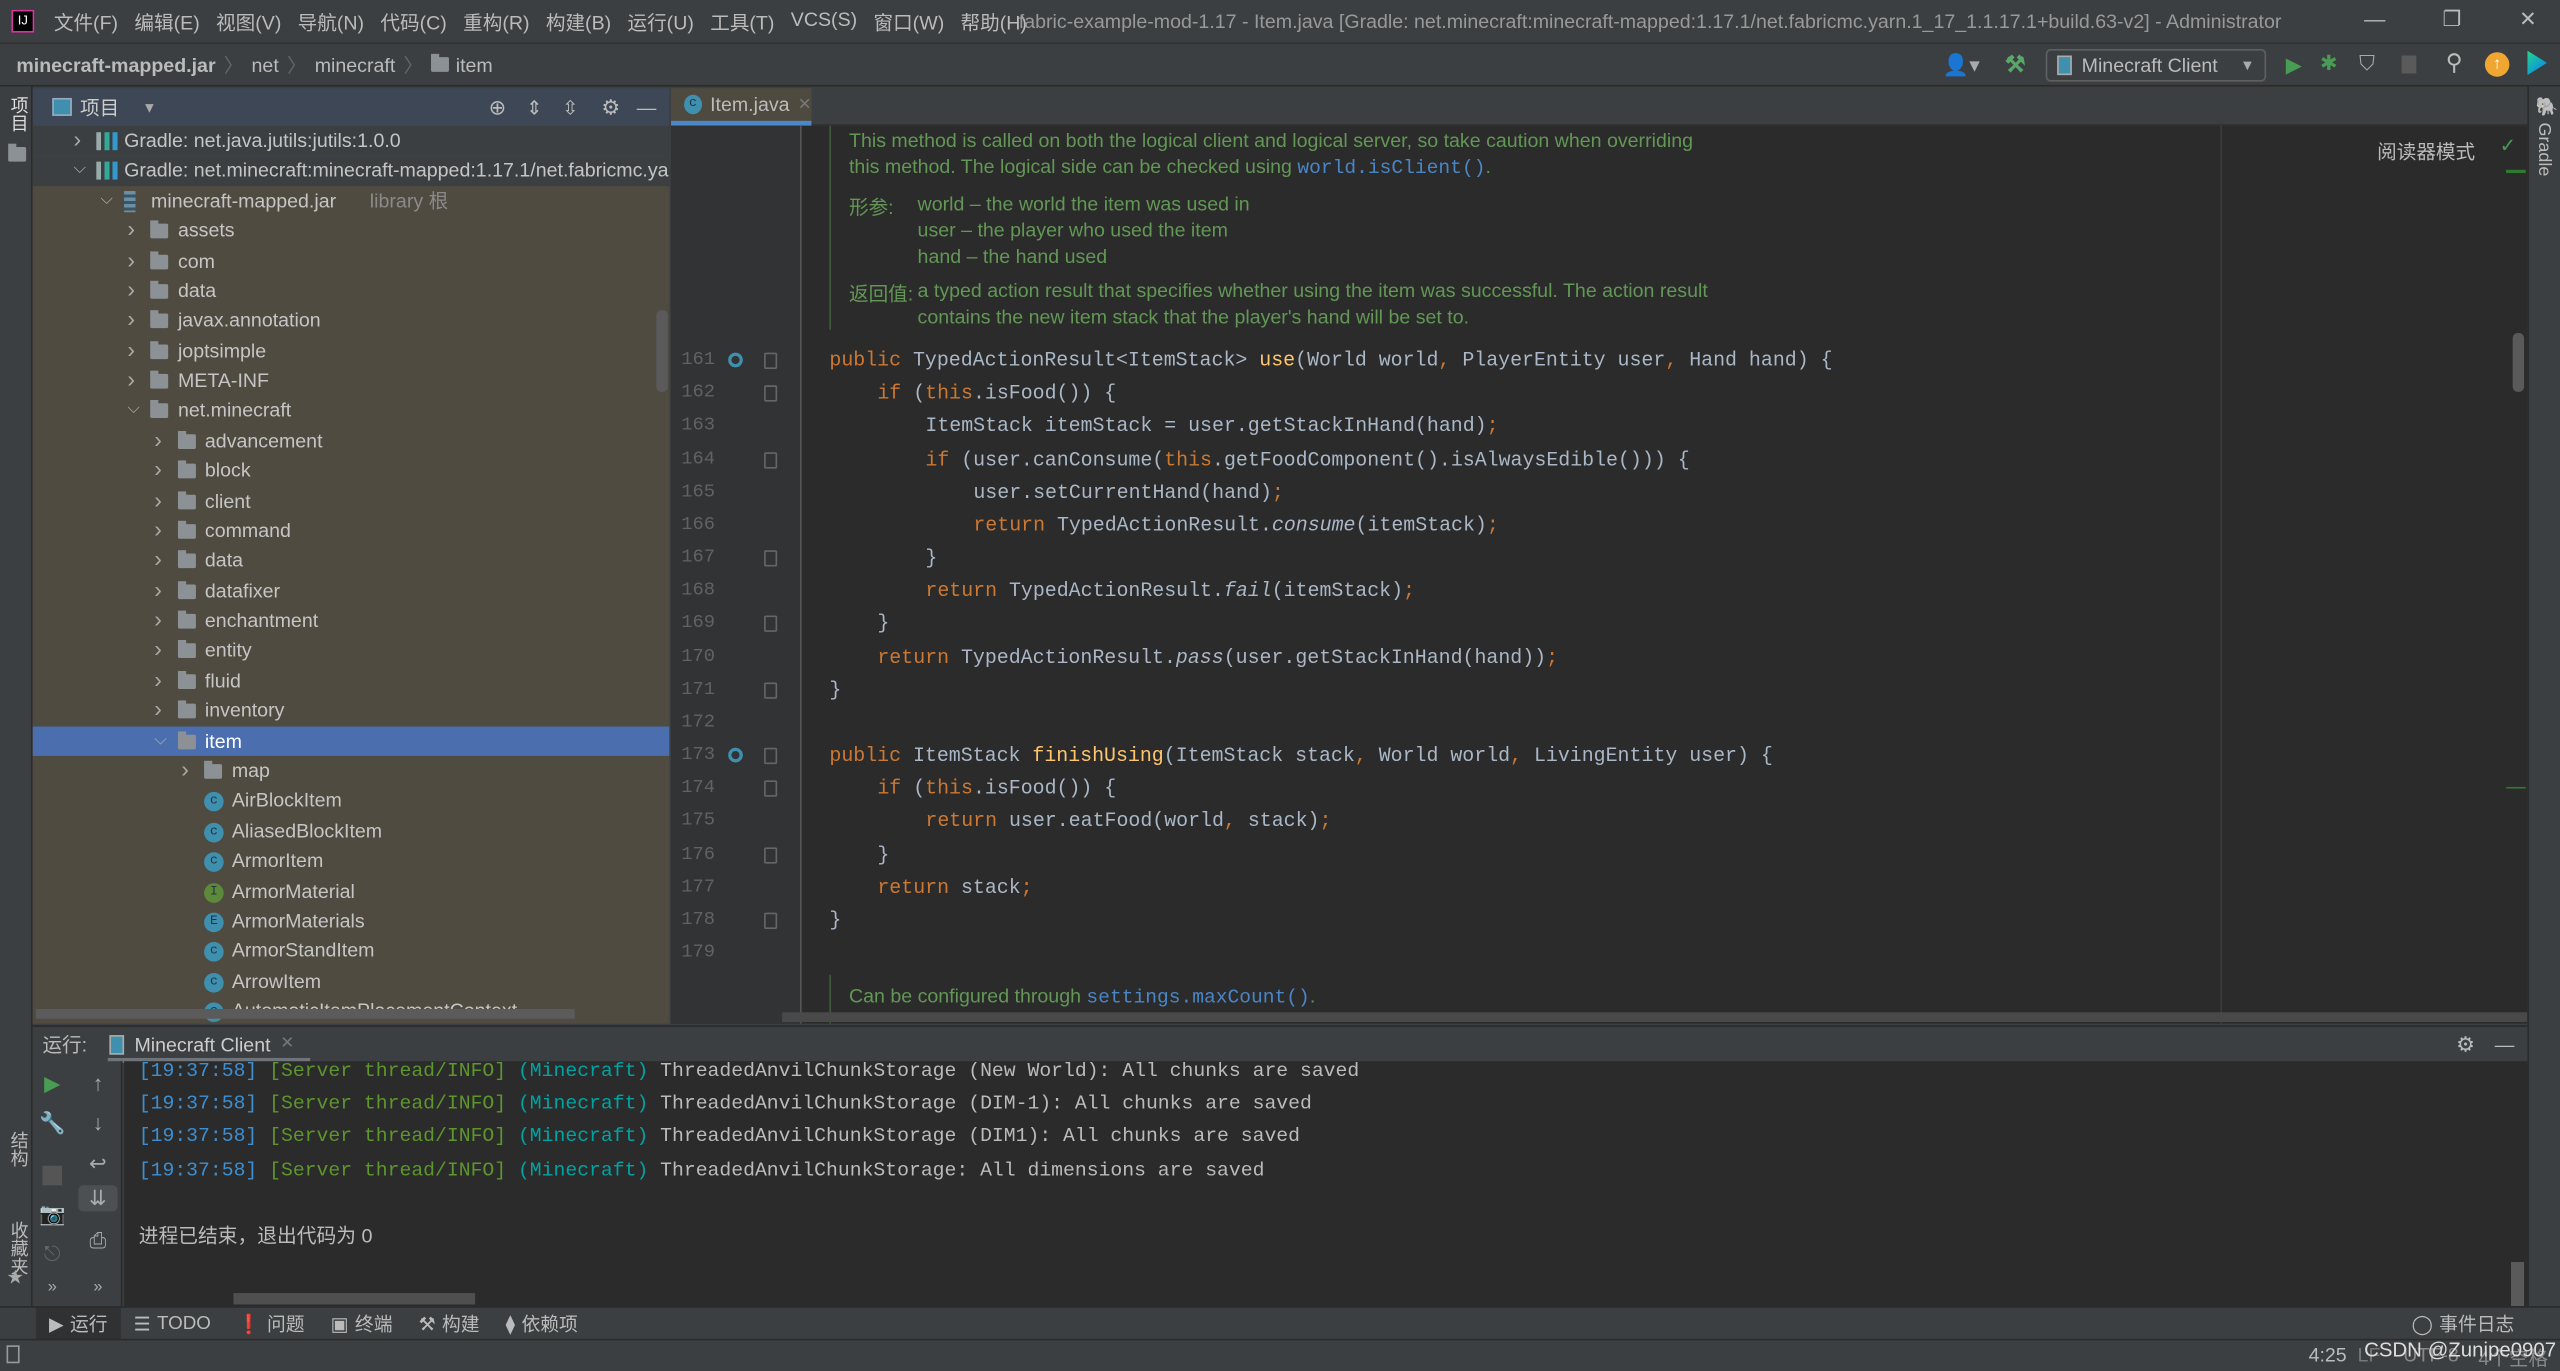 The image size is (2560, 1371). Describe the element at coordinates (149, 107) in the screenshot. I see `chevron-down-icon: ▼` at that location.